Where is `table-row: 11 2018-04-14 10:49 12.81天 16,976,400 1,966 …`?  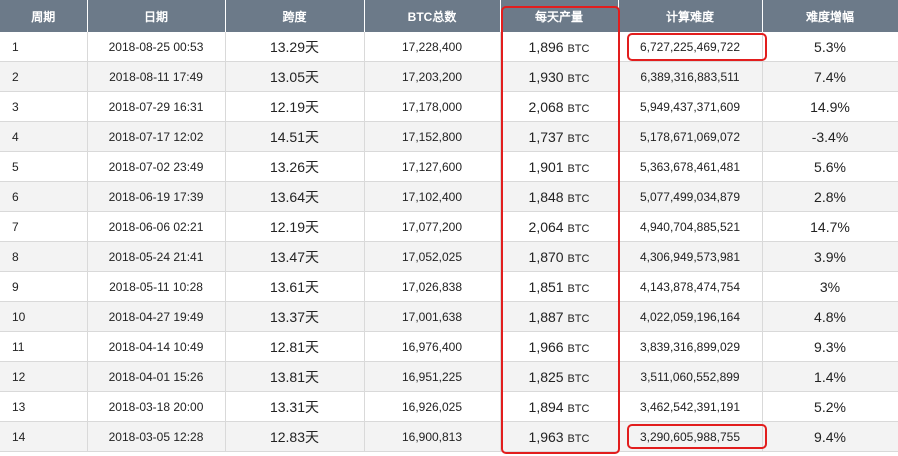
table-row: 11 2018-04-14 10:49 12.81天 16,976,400 1,966 … is located at coordinates (449, 346).